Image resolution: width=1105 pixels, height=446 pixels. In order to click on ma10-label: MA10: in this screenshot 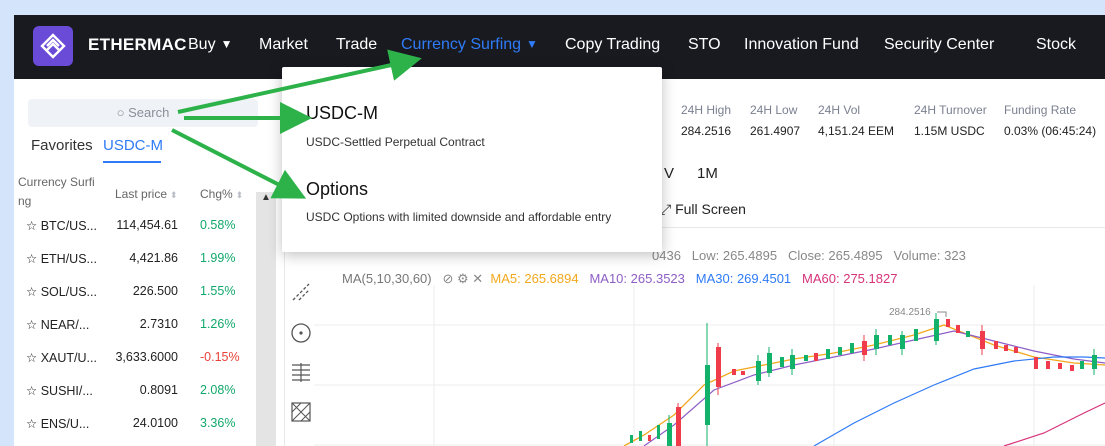, I will do `click(608, 278)`.